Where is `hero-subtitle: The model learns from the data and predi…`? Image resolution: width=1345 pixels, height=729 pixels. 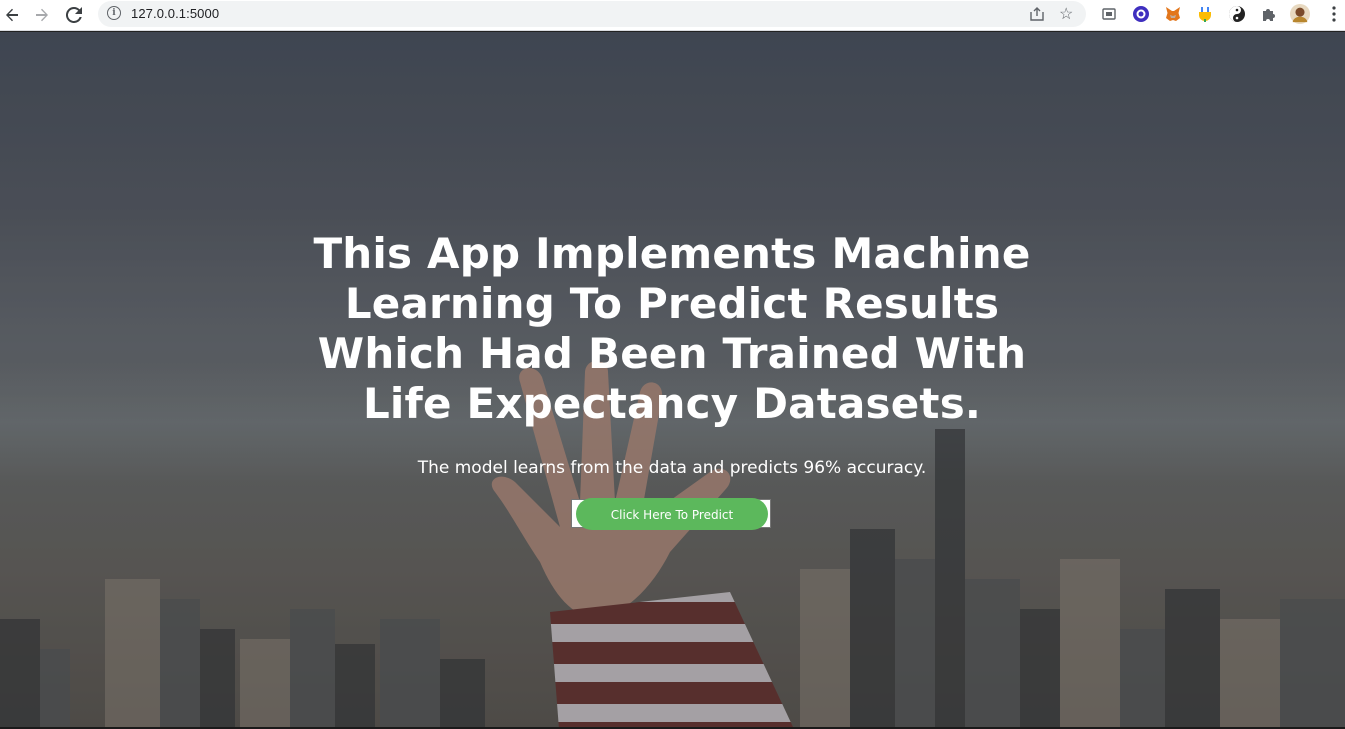
hero-subtitle: The model learns from the data and predi… is located at coordinates (672, 468).